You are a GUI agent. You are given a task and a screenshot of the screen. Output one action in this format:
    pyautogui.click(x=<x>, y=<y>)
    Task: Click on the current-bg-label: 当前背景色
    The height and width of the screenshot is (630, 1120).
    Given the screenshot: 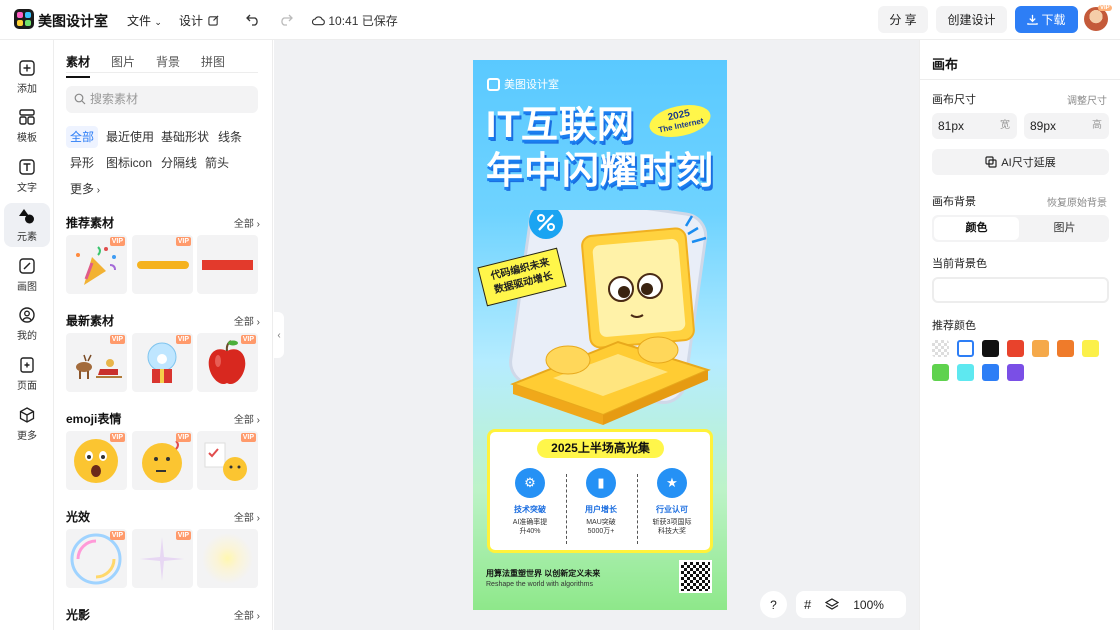 What is the action you would take?
    pyautogui.click(x=959, y=264)
    